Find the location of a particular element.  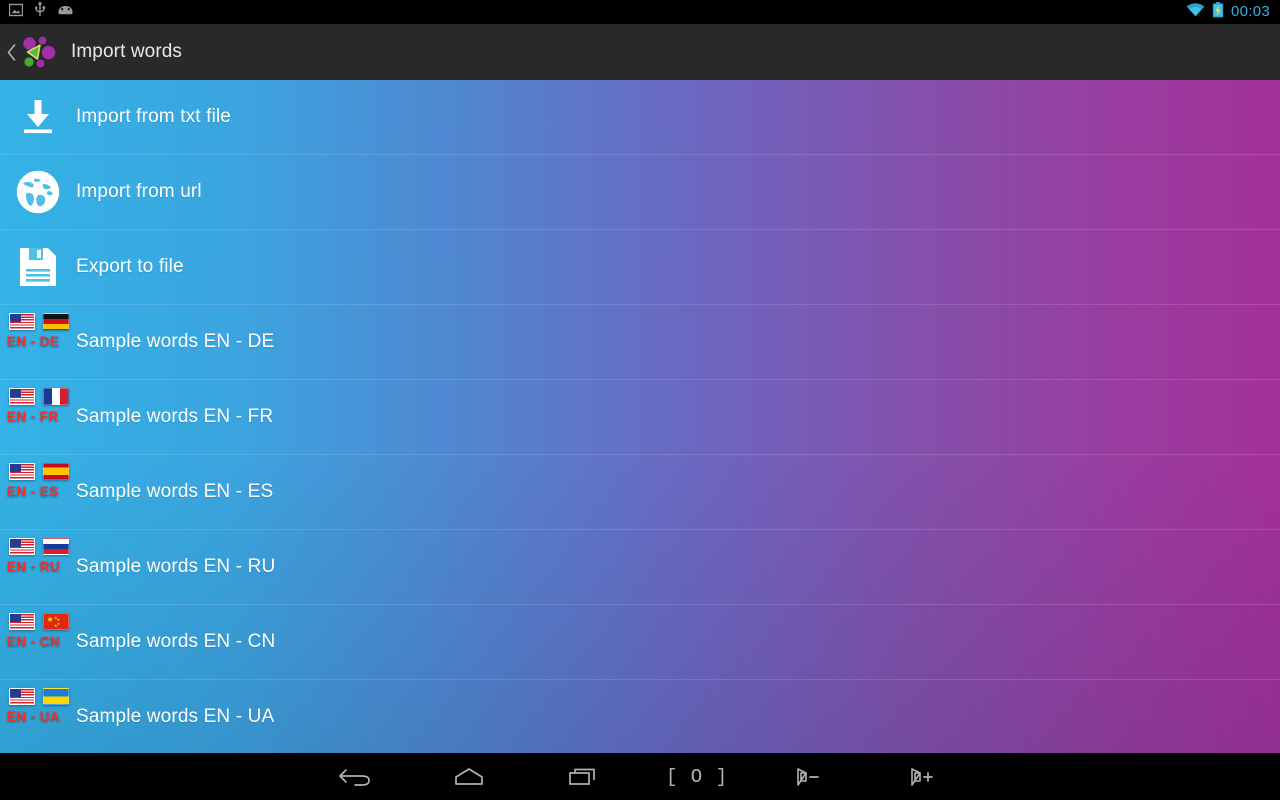

flag-pair-icon: ★ ★ ★ ★ ★ EN - CN is located at coordinates (38, 642).